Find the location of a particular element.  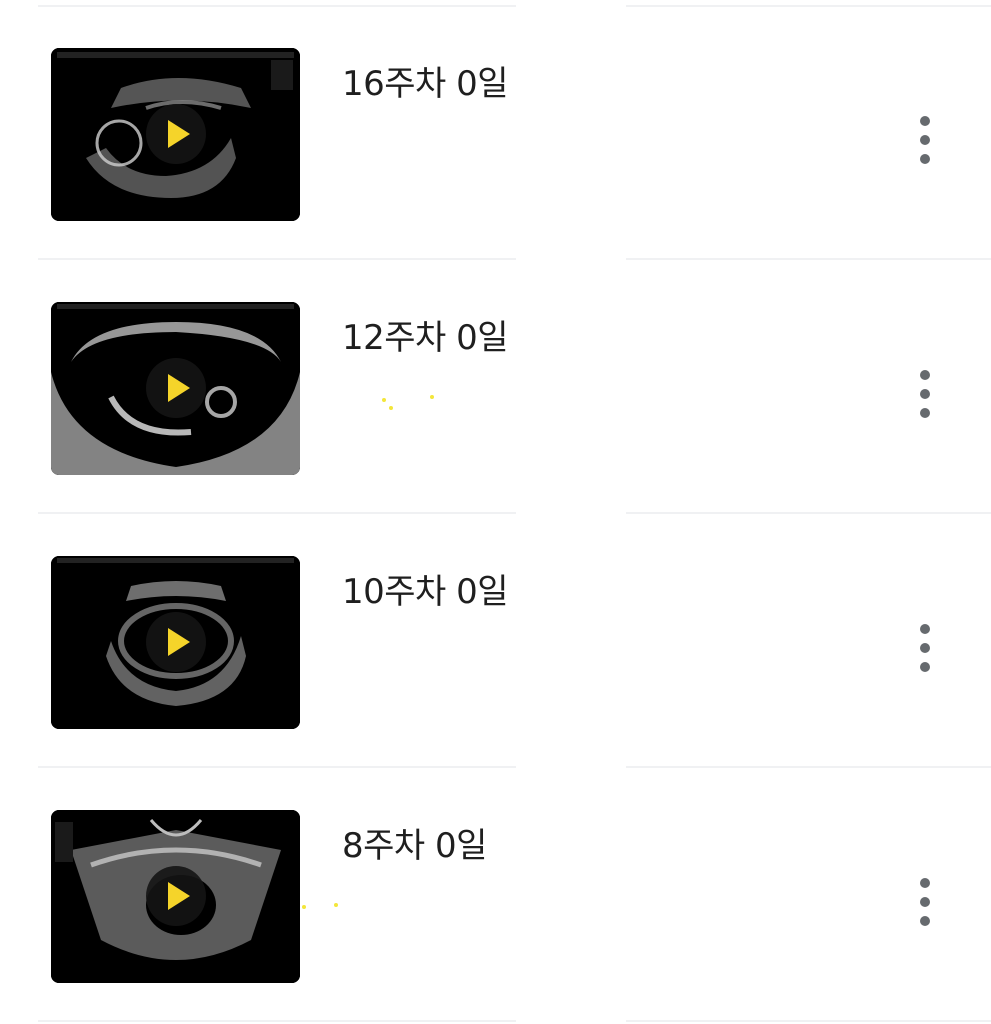

divider is located at coordinates (514, 1021).